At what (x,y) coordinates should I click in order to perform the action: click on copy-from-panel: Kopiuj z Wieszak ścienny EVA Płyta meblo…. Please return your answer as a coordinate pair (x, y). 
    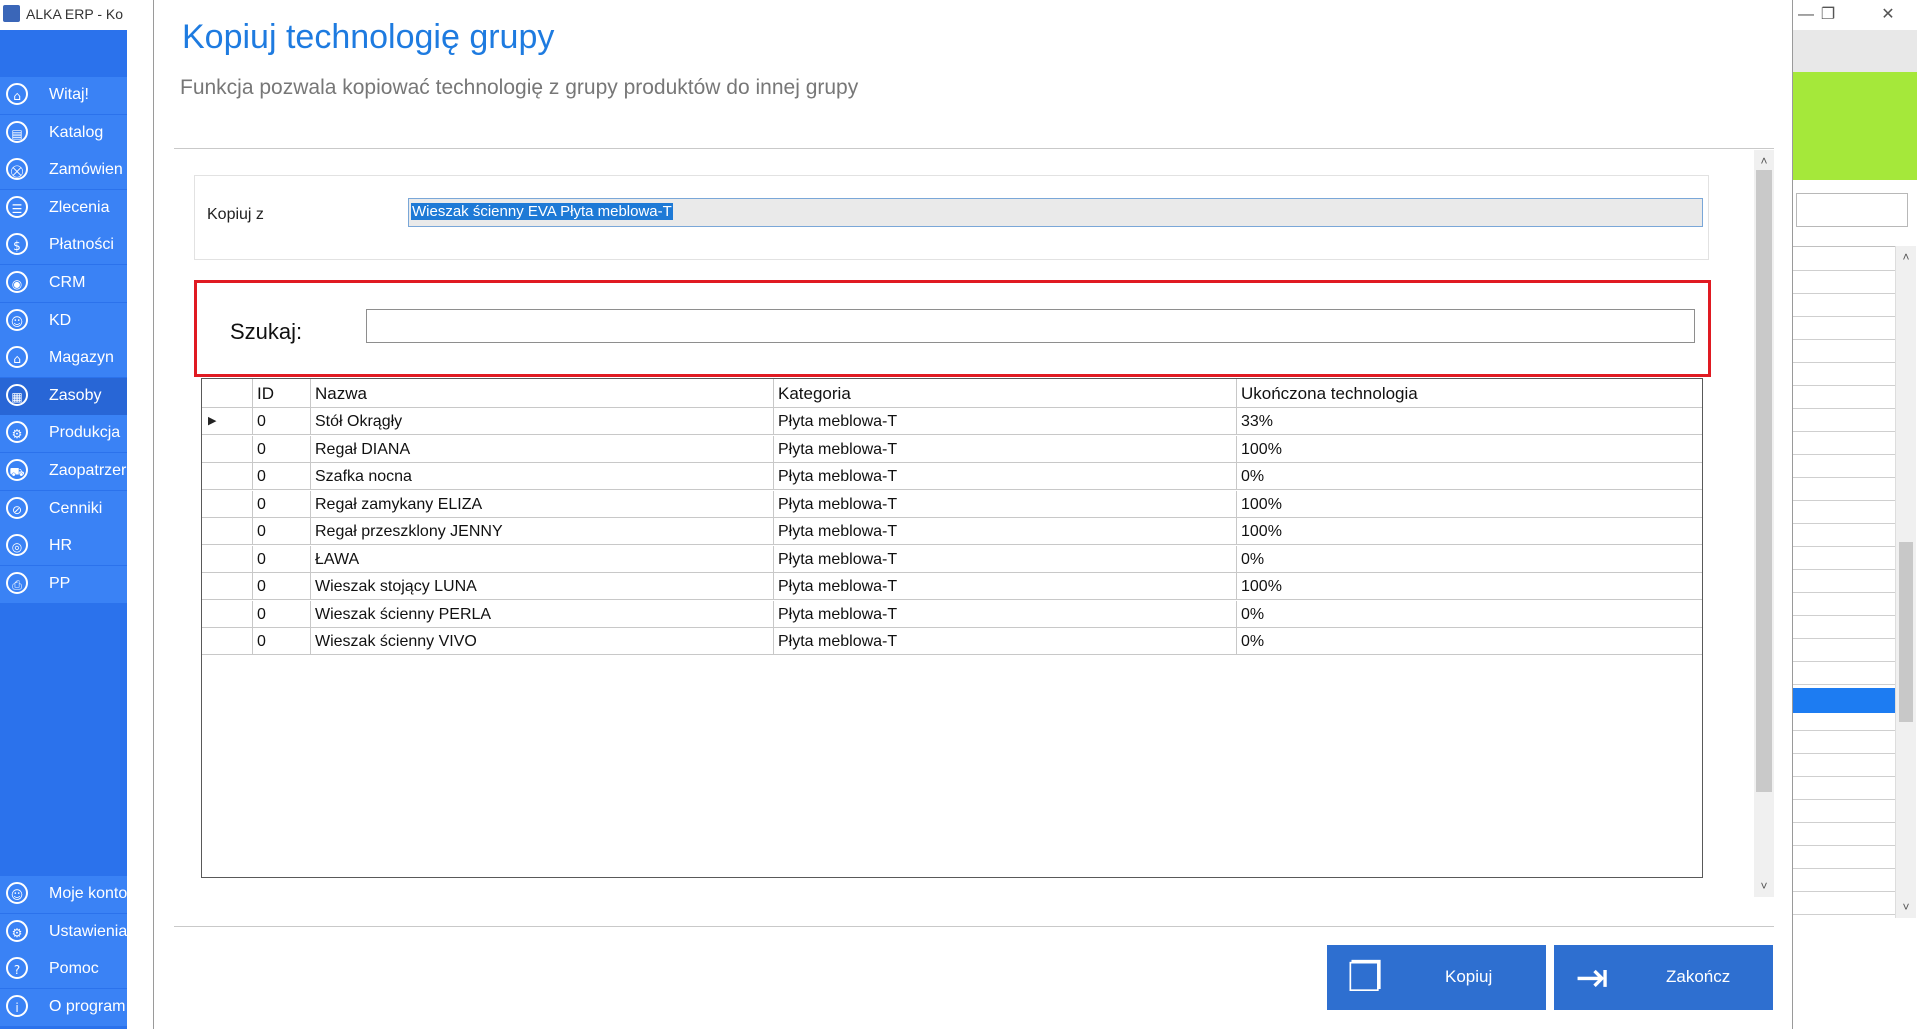
    Looking at the image, I should click on (951, 217).